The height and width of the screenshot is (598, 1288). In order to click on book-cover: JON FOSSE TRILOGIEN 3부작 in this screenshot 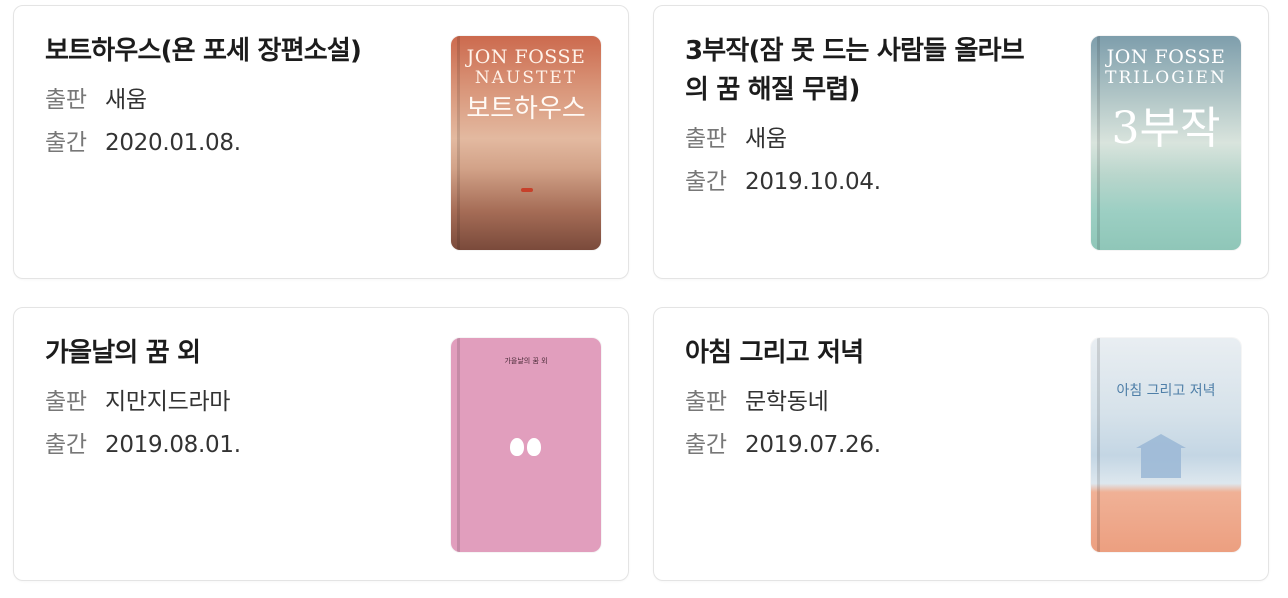, I will do `click(1166, 143)`.